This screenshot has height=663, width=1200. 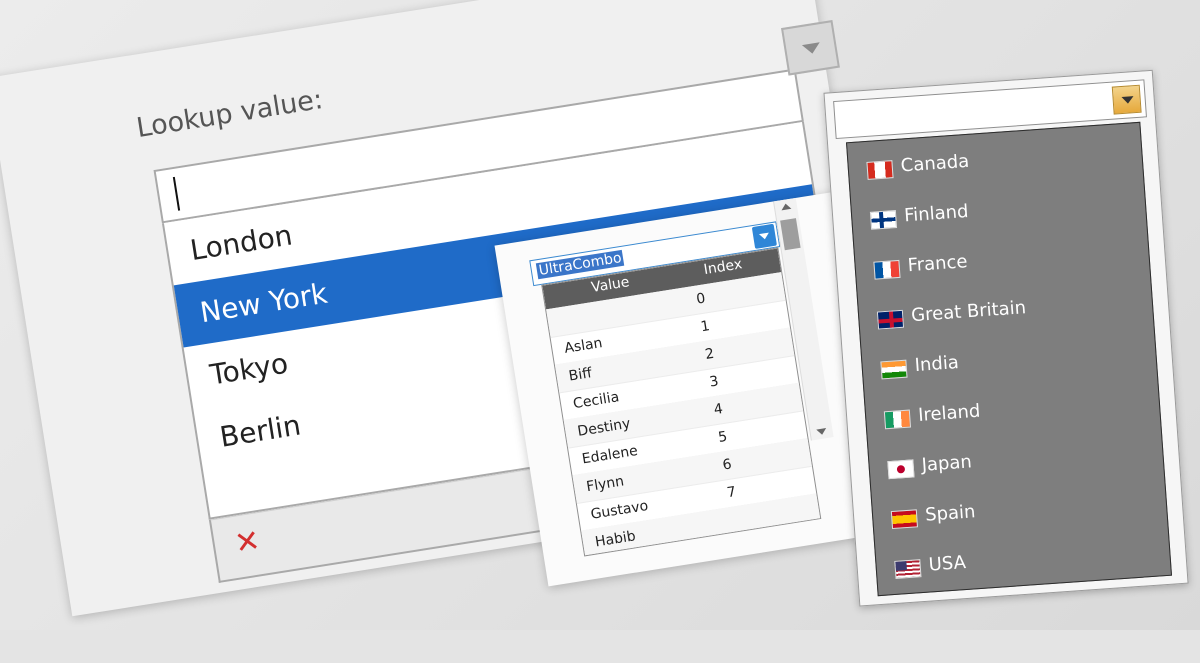 What do you see at coordinates (897, 419) in the screenshot?
I see `ireland-flag-icon` at bounding box center [897, 419].